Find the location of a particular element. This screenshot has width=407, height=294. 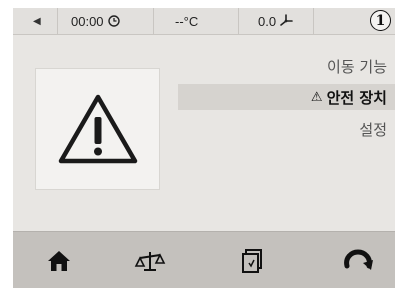

menu-item-movement: 이동 기능 is located at coordinates (357, 66).